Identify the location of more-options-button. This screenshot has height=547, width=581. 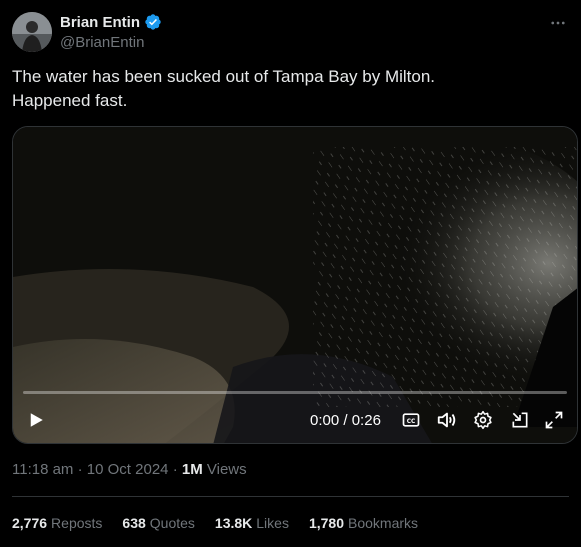
(558, 23).